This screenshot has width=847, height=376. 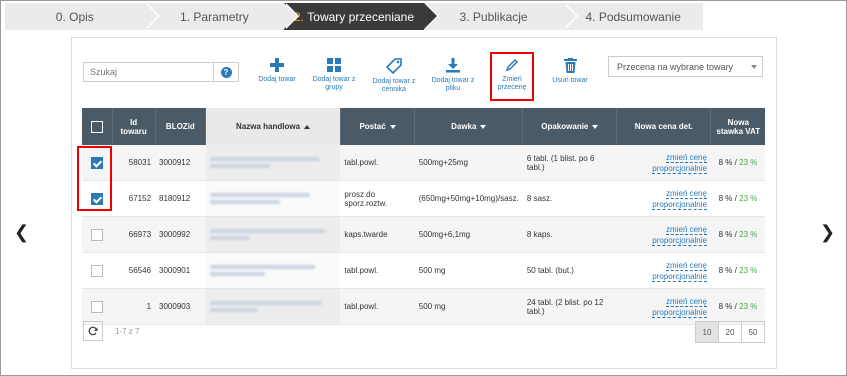 What do you see at coordinates (639, 16) in the screenshot?
I see `step-label: Podsumowanie` at bounding box center [639, 16].